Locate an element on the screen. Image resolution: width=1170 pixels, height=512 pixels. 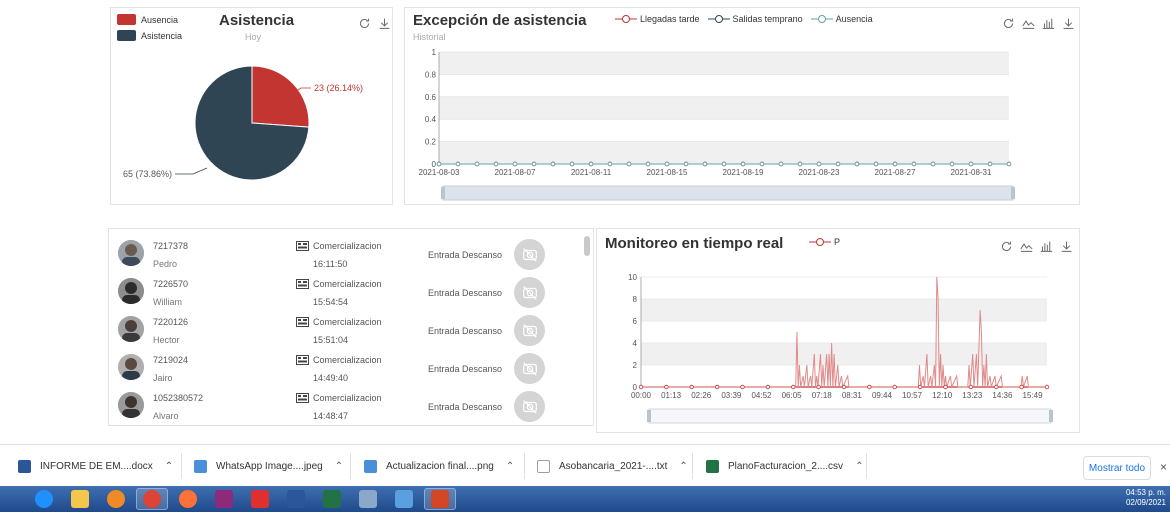
excel-icon is located at coordinates (332, 499).